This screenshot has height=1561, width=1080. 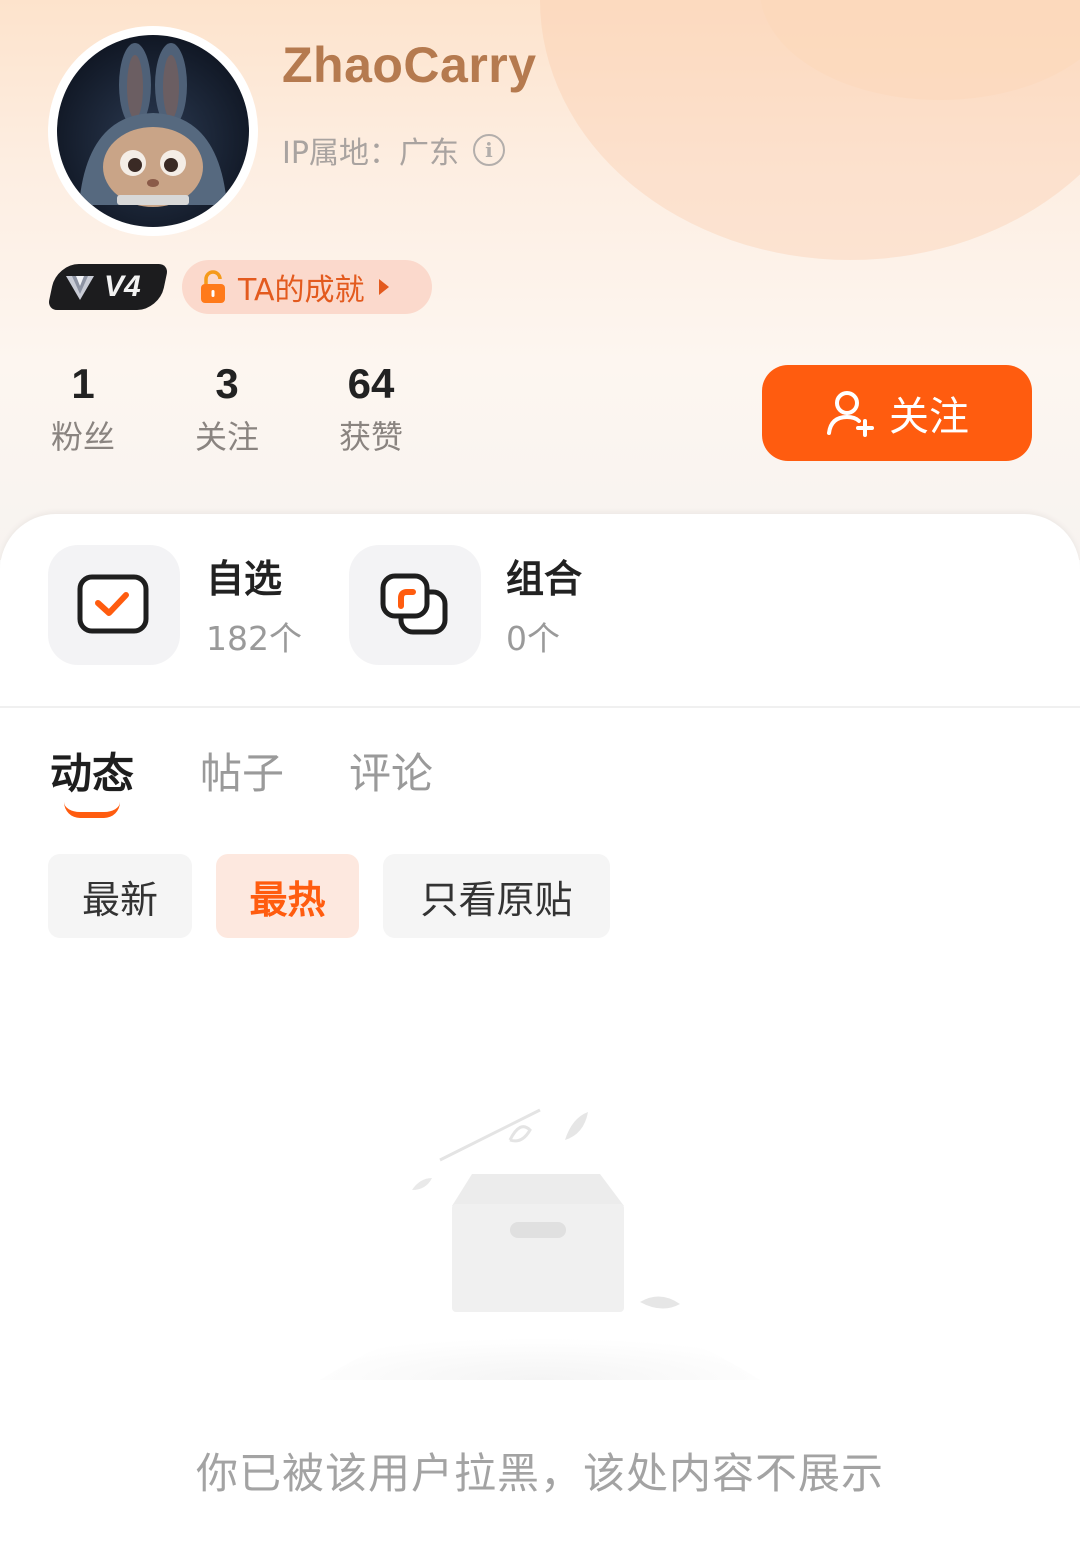 I want to click on username: ZhaoCarry, so click(x=409, y=65).